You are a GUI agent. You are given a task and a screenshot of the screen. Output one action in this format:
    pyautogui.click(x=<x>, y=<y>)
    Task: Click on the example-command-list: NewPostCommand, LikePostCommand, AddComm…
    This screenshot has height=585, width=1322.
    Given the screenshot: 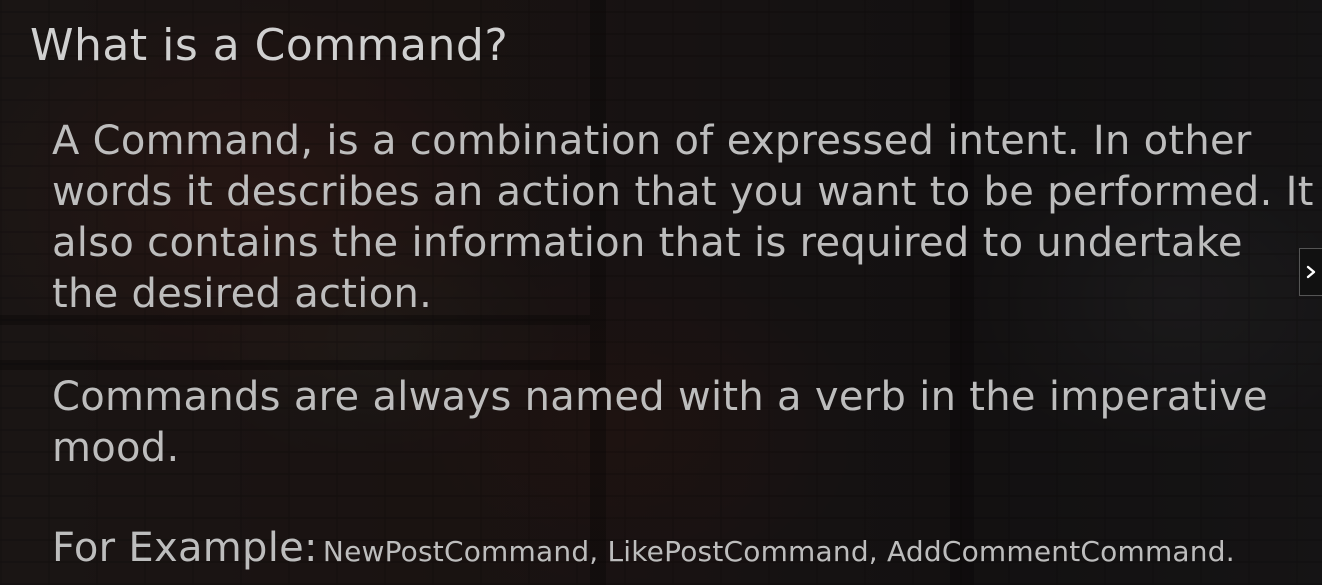 What is the action you would take?
    pyautogui.click(x=778, y=551)
    